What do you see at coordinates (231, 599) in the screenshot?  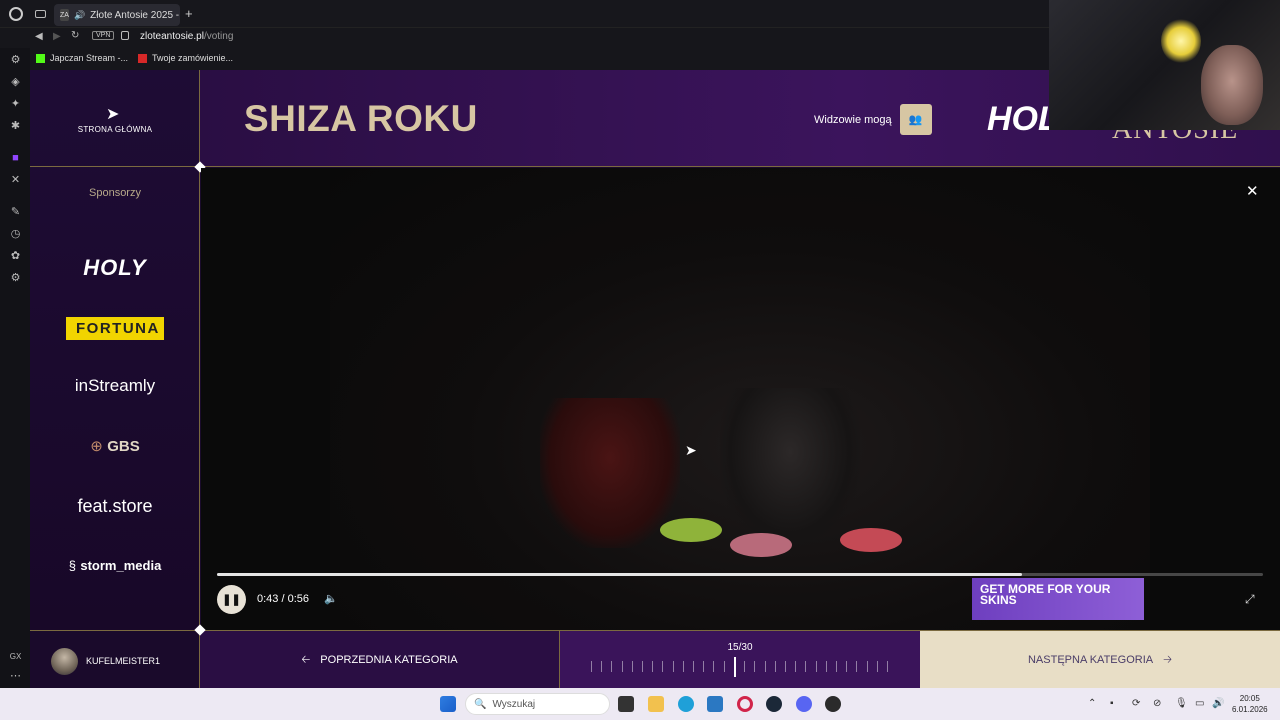 I see `pause-button: ❚❚` at bounding box center [231, 599].